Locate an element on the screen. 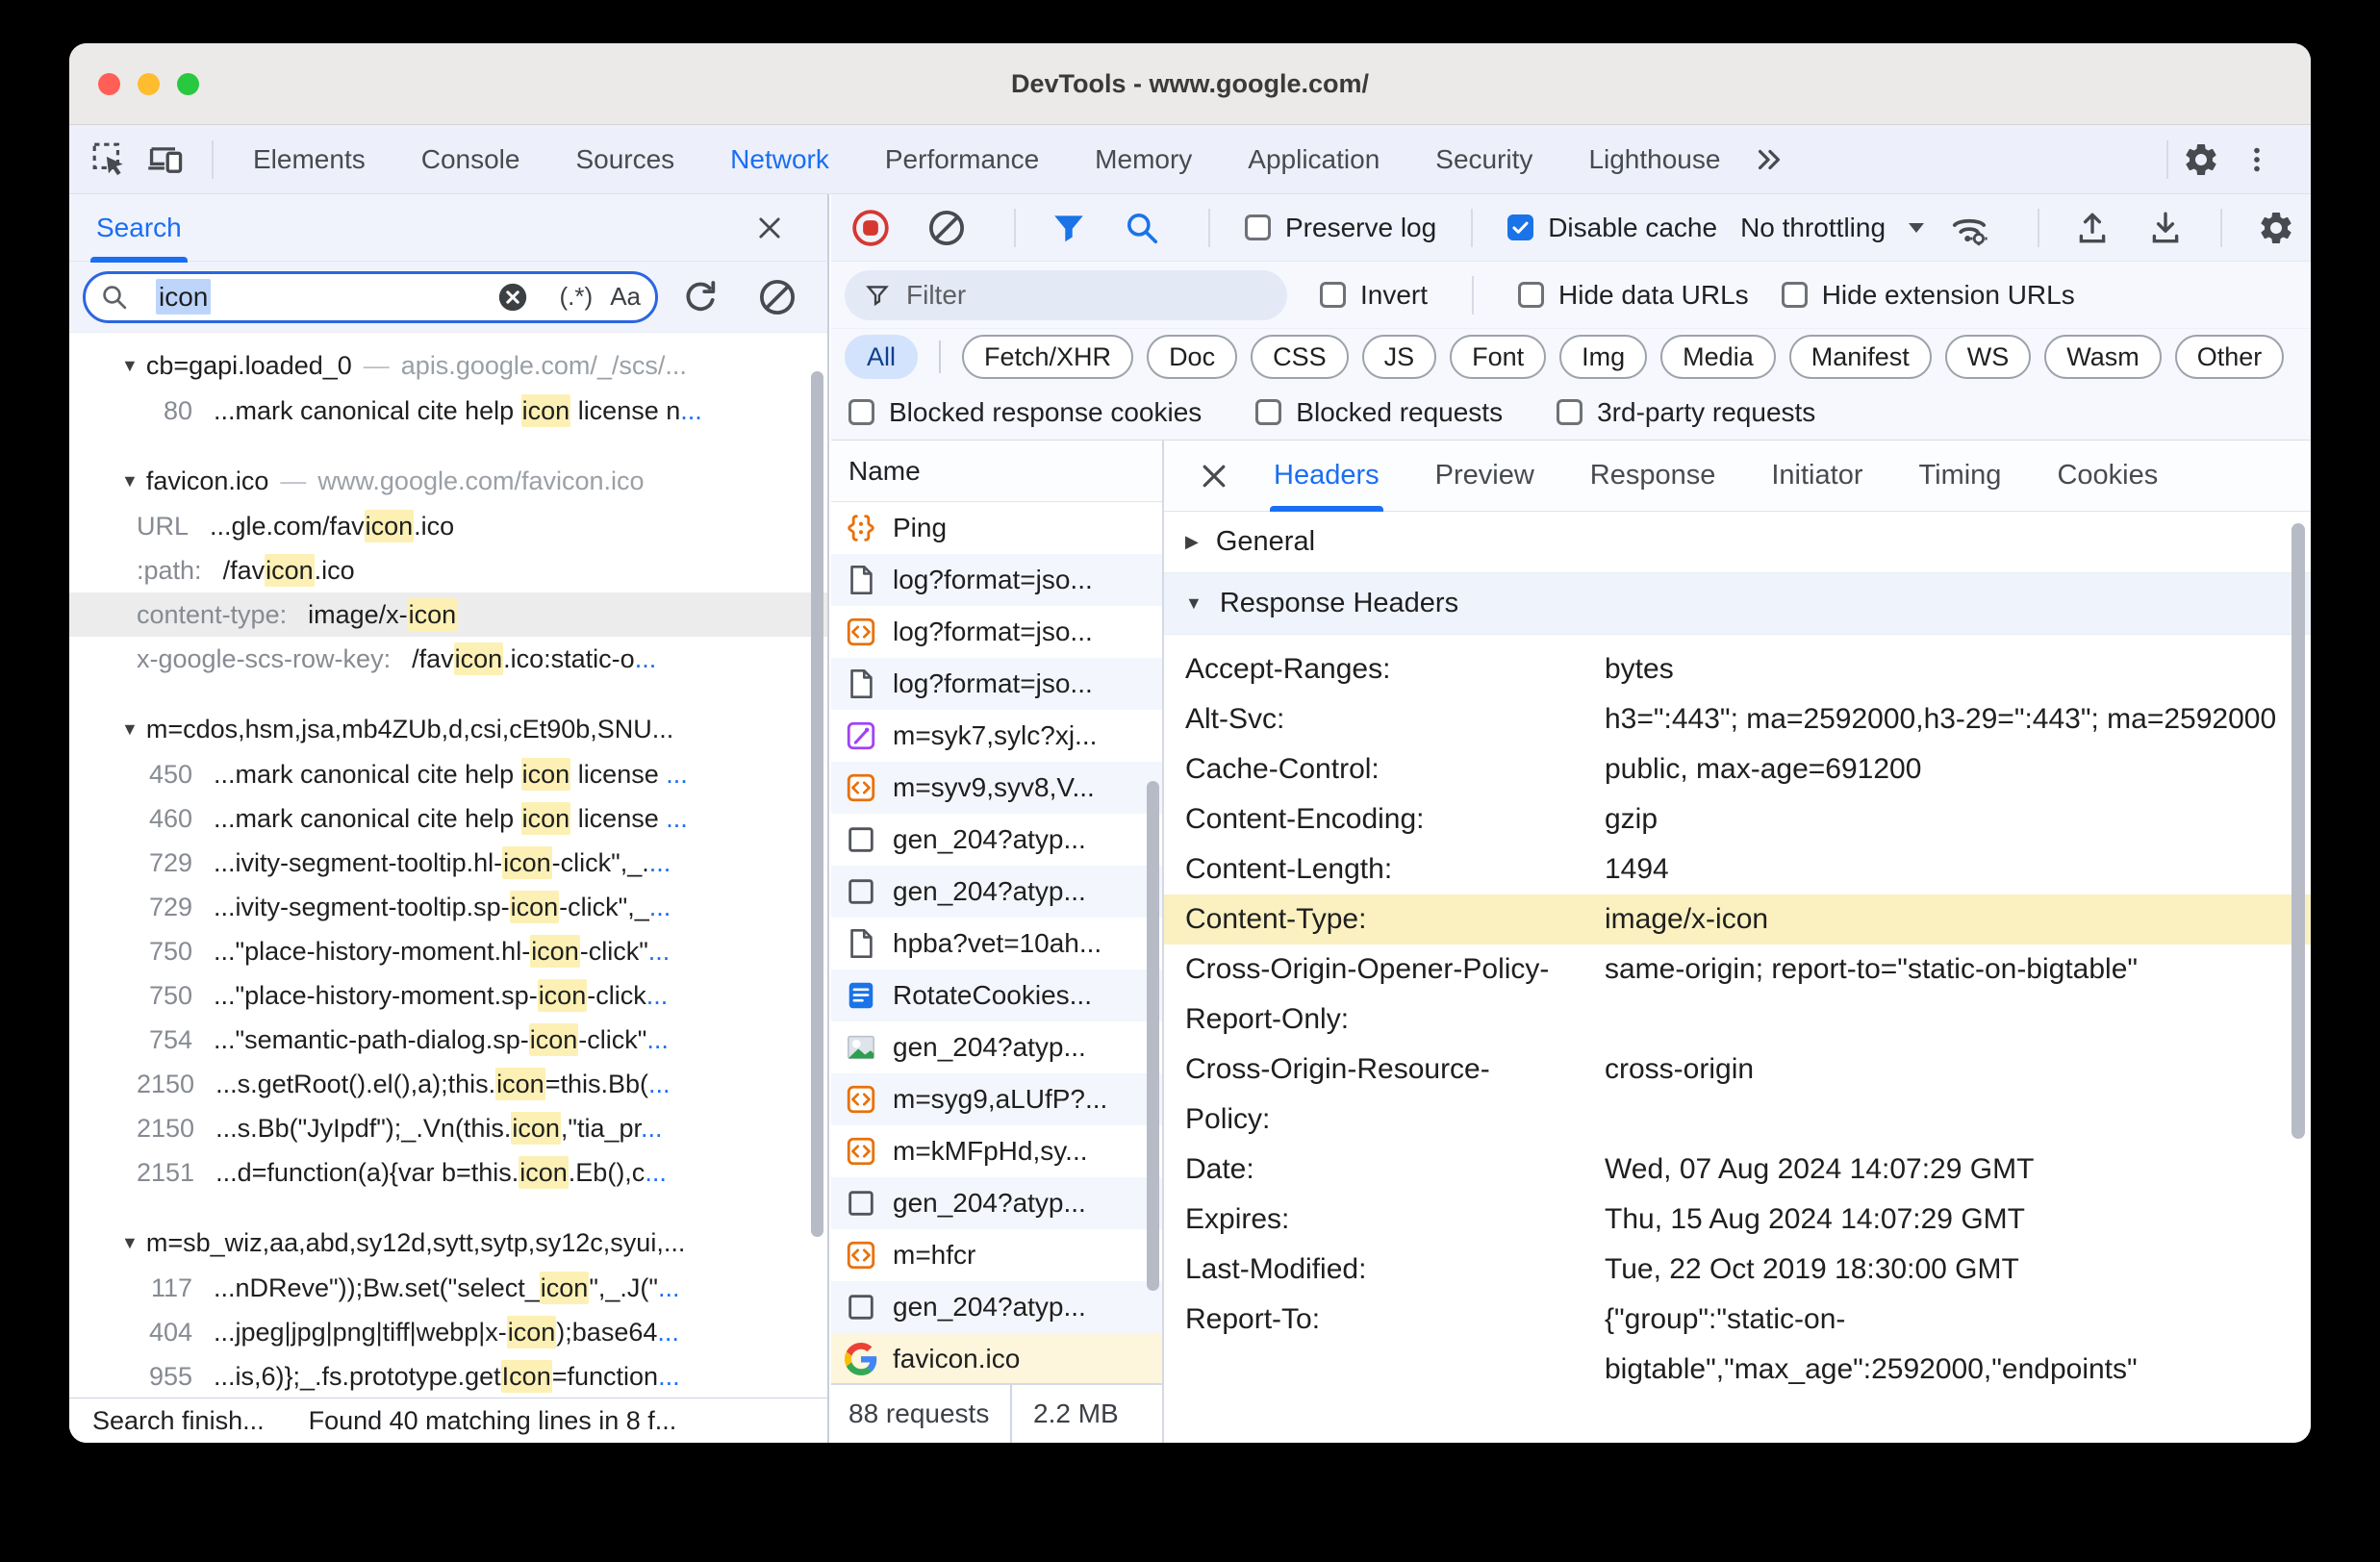 This screenshot has height=1562, width=2380. hide-data-urls-checkbox: Hide data URLs is located at coordinates (1634, 295).